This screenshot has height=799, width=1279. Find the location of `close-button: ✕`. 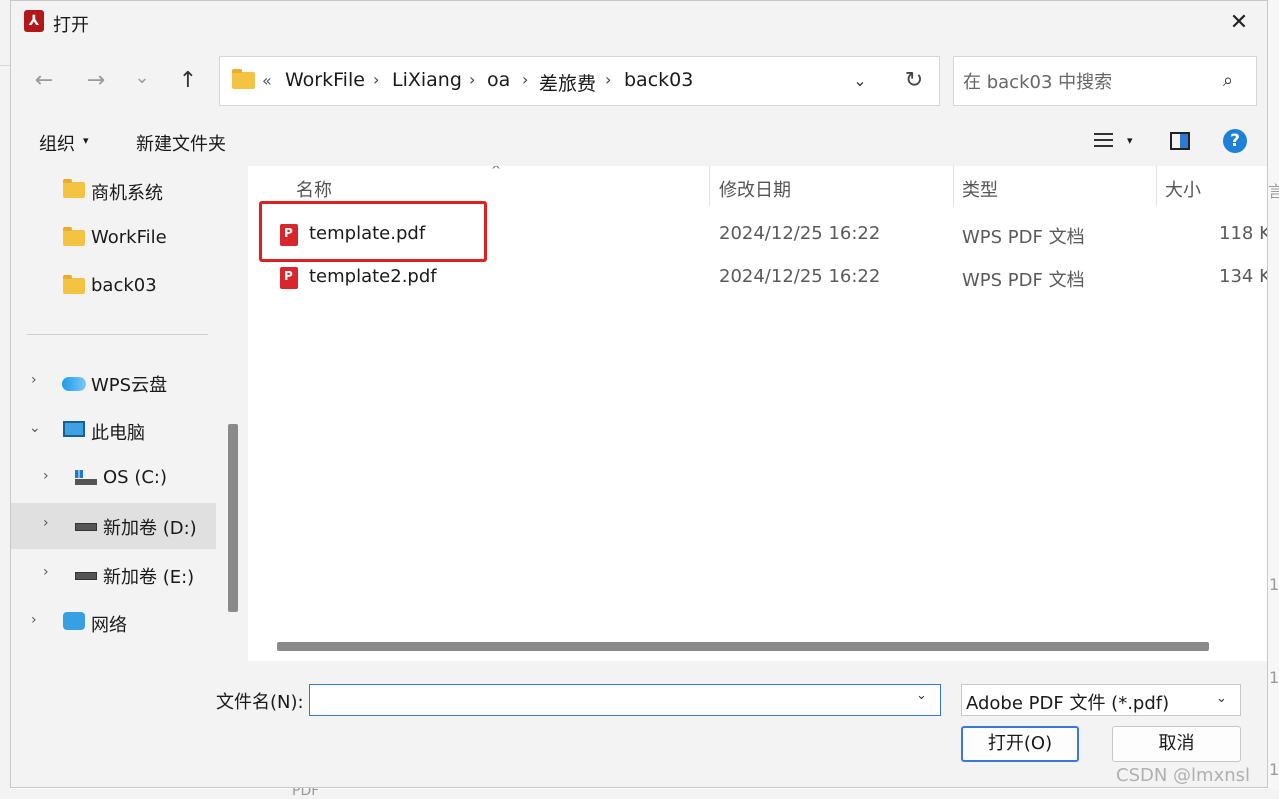

close-button: ✕ is located at coordinates (1239, 23).